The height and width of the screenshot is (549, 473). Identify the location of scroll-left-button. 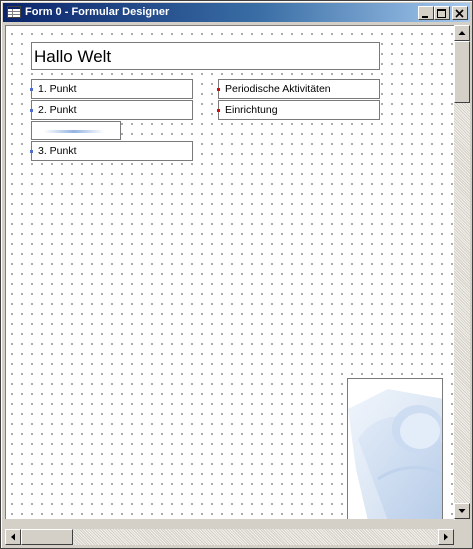
(13, 537).